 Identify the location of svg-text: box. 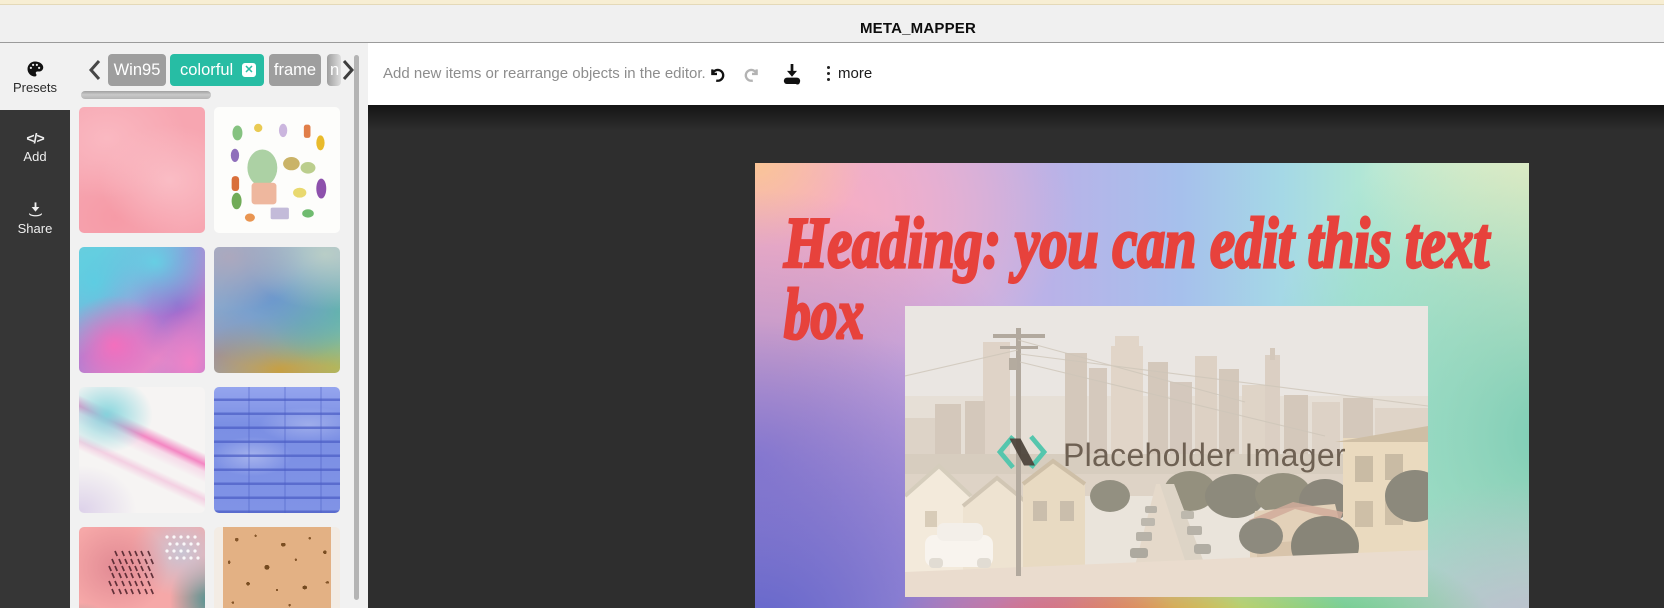
(824, 314).